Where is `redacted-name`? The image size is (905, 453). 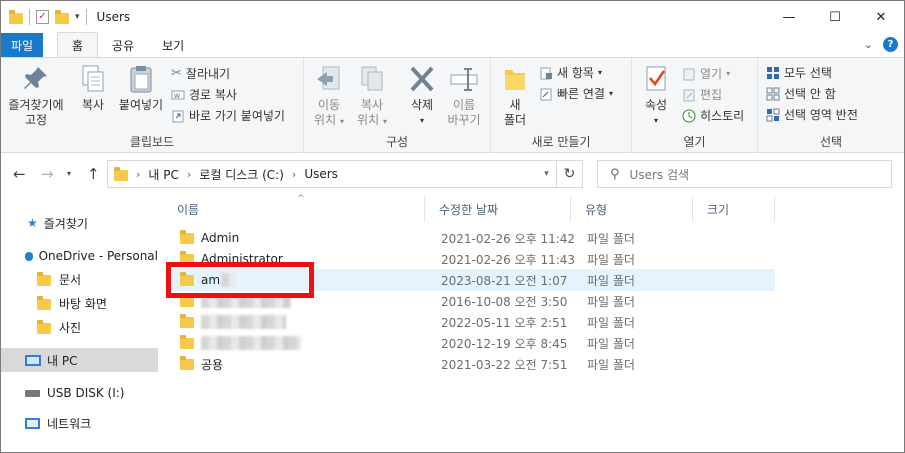
redacted-name is located at coordinates (243, 322).